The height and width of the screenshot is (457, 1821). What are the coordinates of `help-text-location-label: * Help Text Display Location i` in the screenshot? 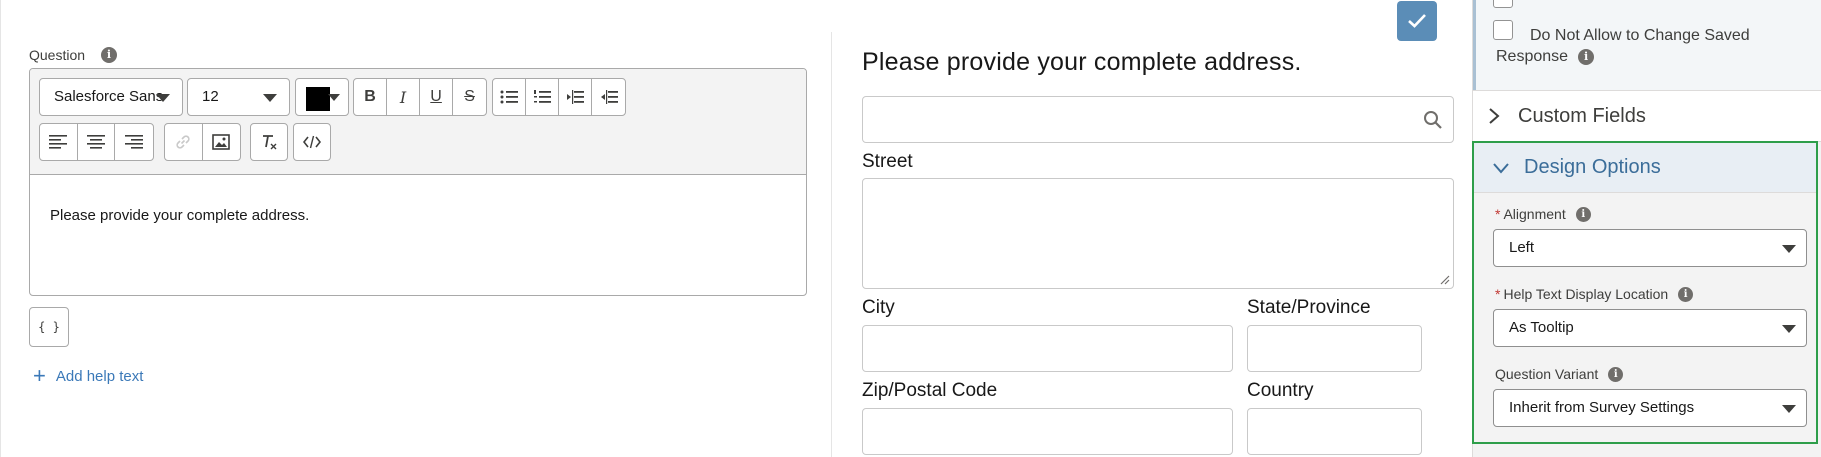 It's located at (1594, 294).